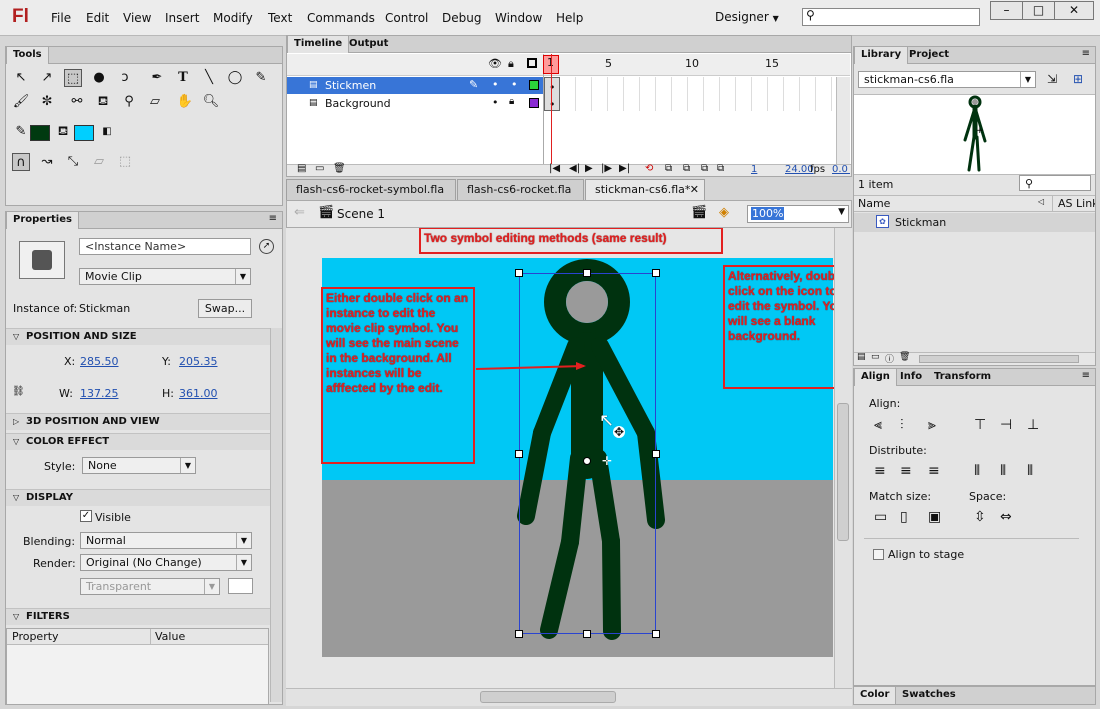 The height and width of the screenshot is (709, 1100). I want to click on pencil-tool-icon: ✎, so click(261, 78).